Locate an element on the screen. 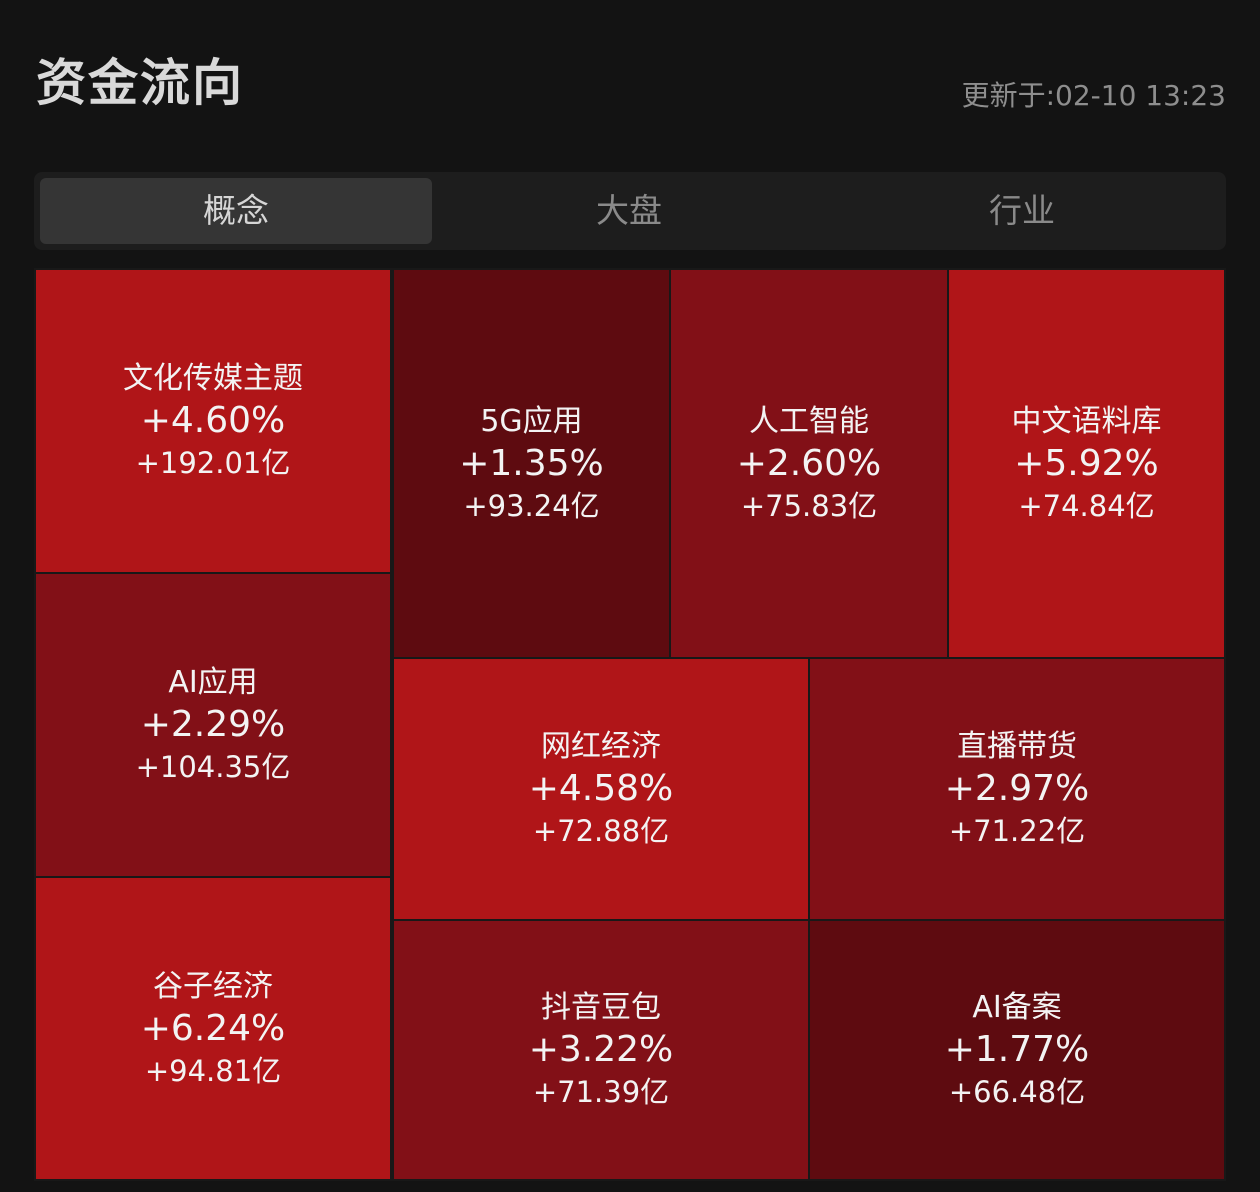  tile-name: AI备案 is located at coordinates (1017, 1007).